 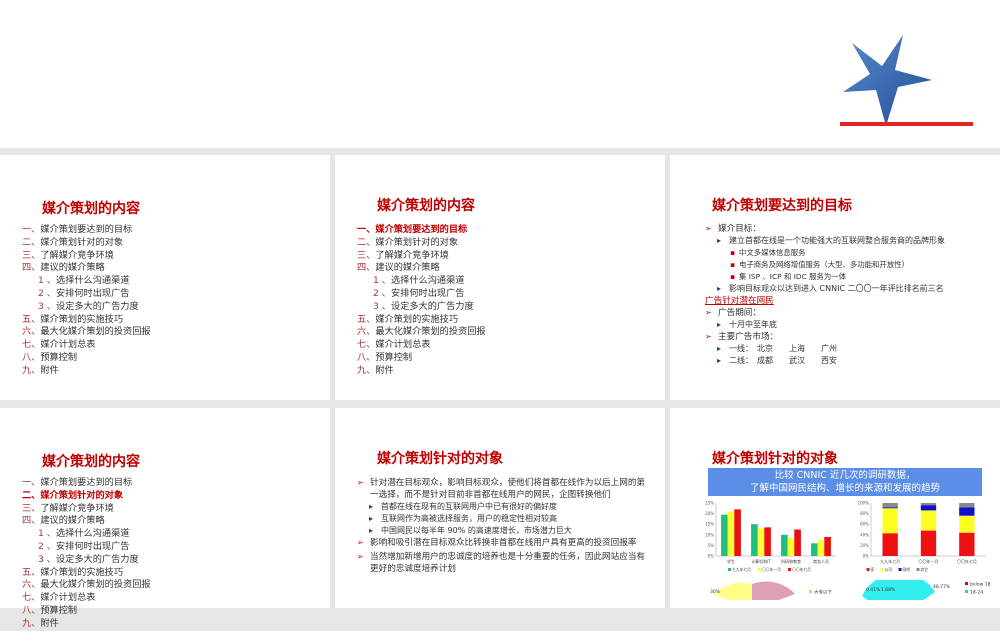 What do you see at coordinates (501, 507) in the screenshot?
I see `bullet: 首都在线在现有的互联网用户中已有很好的偏好度` at bounding box center [501, 507].